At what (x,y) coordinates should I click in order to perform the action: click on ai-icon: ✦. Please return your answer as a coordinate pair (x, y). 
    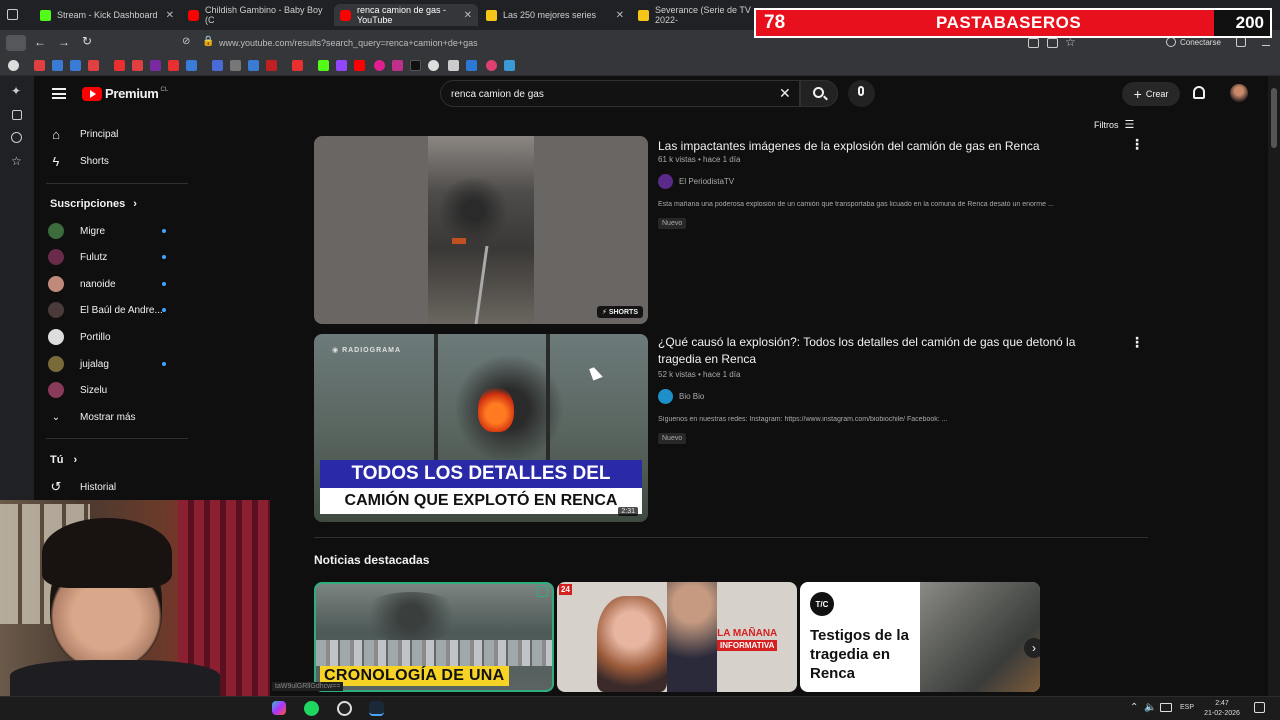
    Looking at the image, I should click on (16, 91).